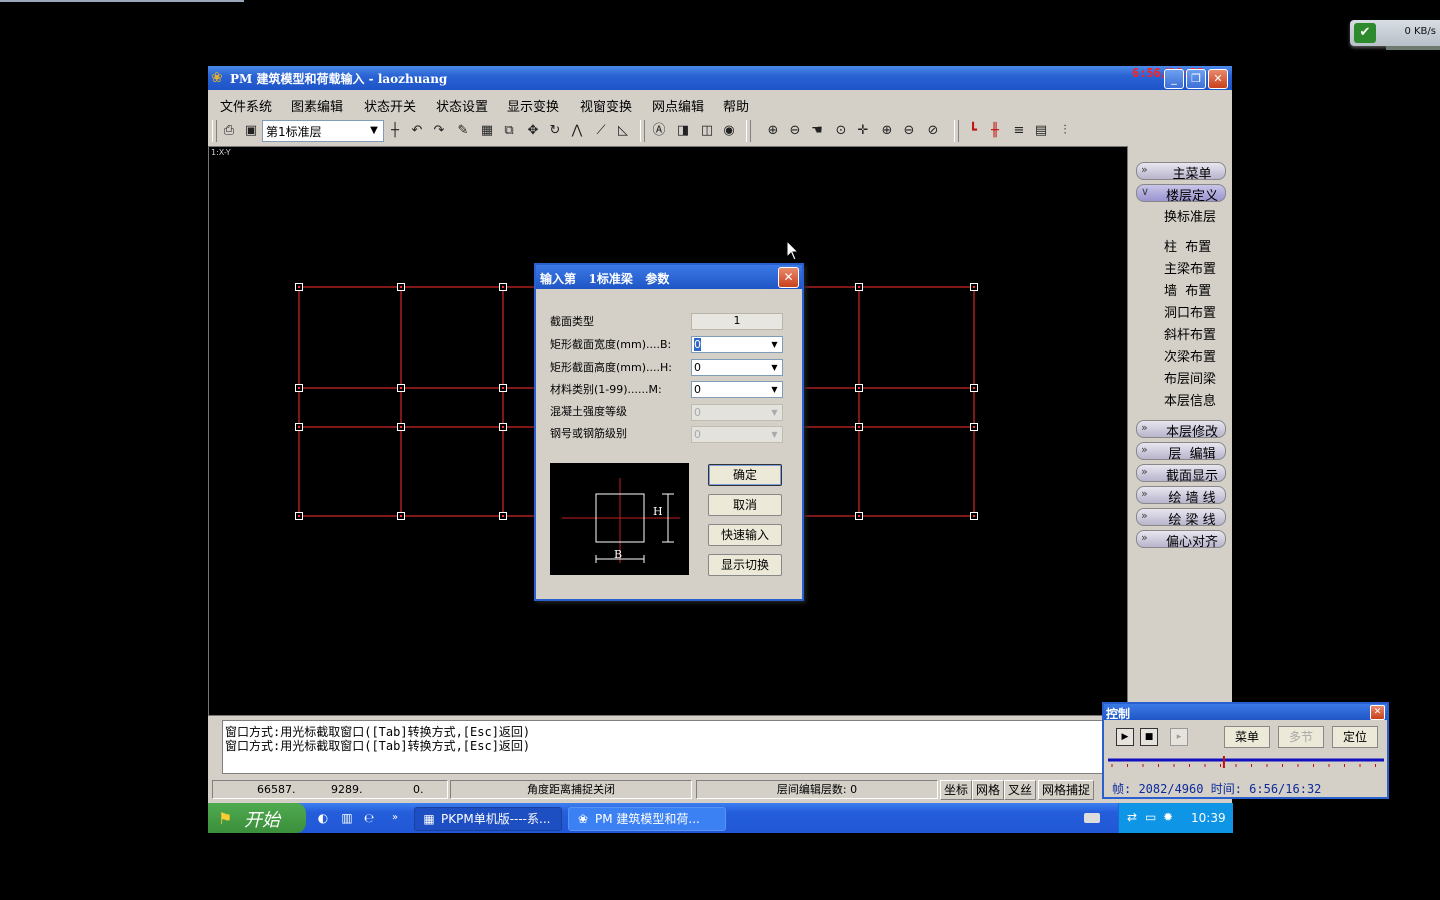  What do you see at coordinates (257, 818) in the screenshot?
I see `start-button: ⚑ 开始` at bounding box center [257, 818].